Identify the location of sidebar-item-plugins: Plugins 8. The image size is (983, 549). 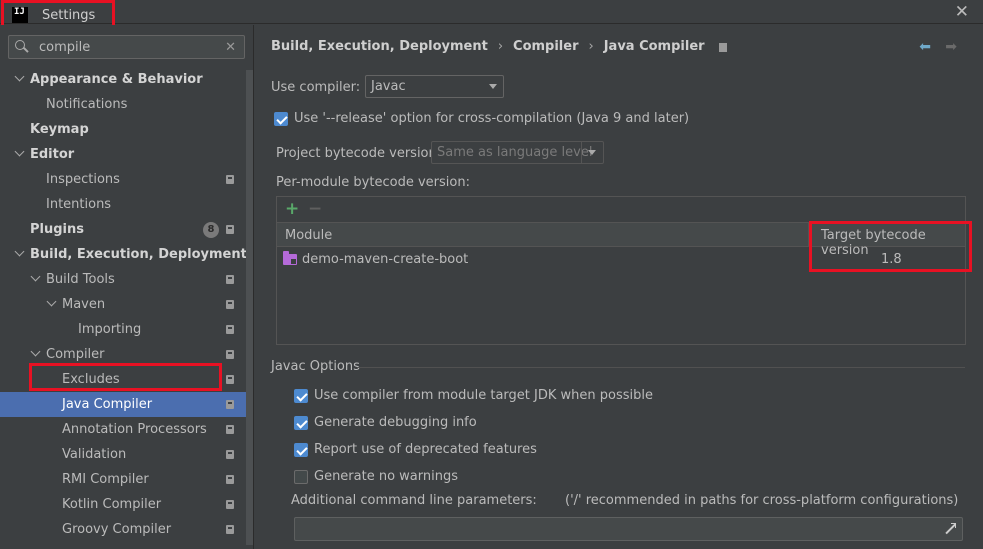
(123, 229).